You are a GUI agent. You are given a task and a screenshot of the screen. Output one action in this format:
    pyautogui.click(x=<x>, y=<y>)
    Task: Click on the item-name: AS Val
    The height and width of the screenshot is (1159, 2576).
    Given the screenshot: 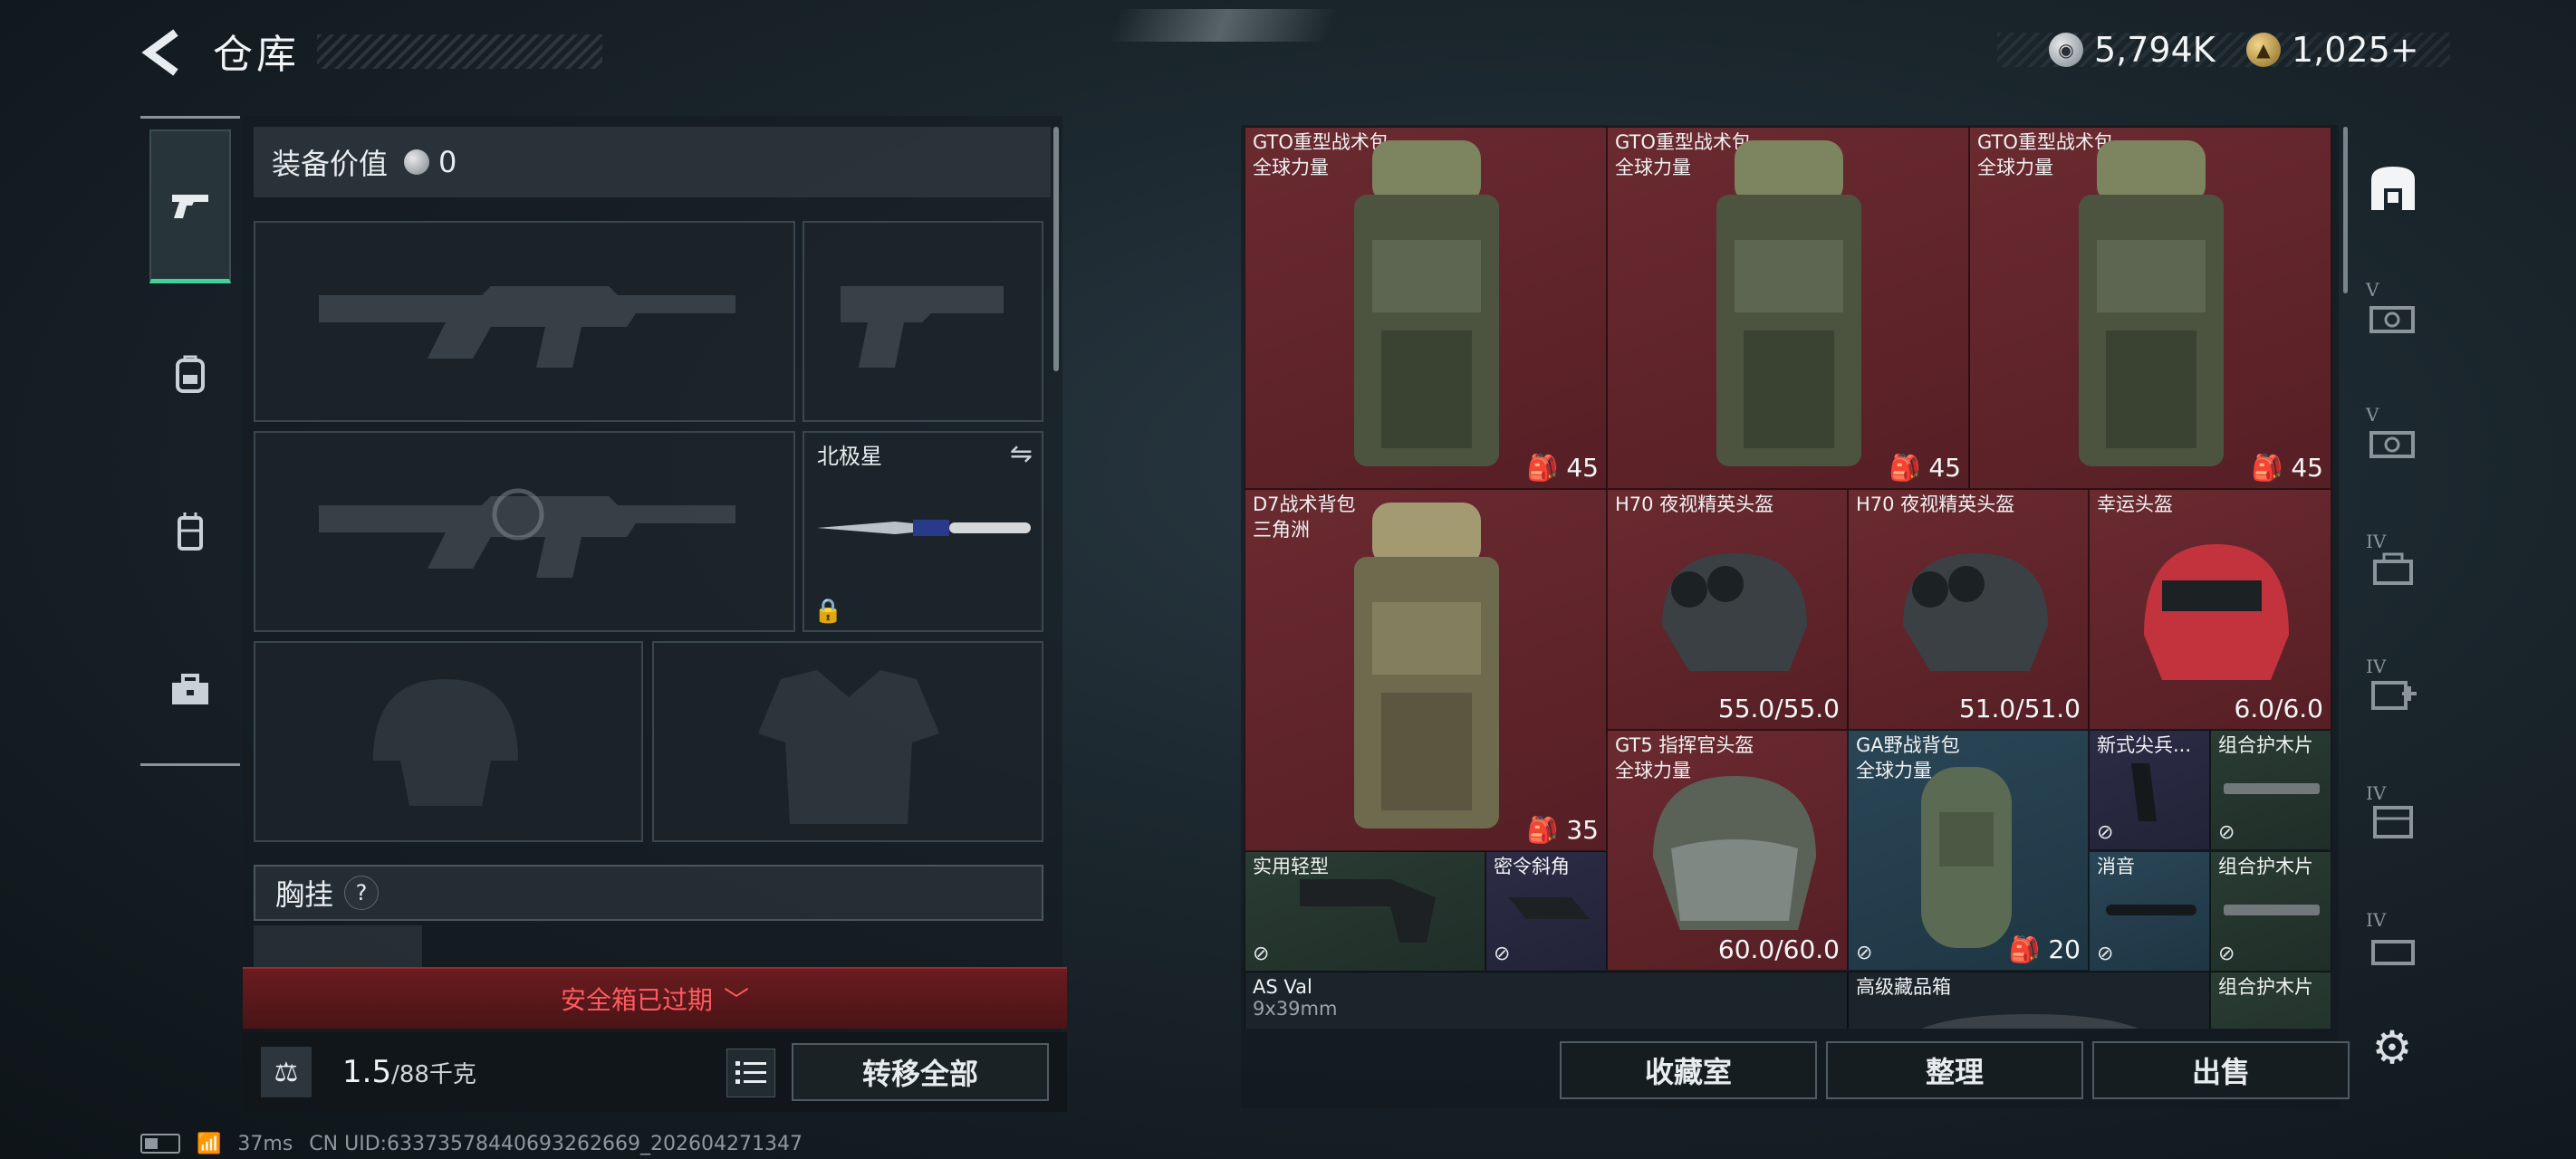 What is the action you would take?
    pyautogui.click(x=1282, y=987)
    